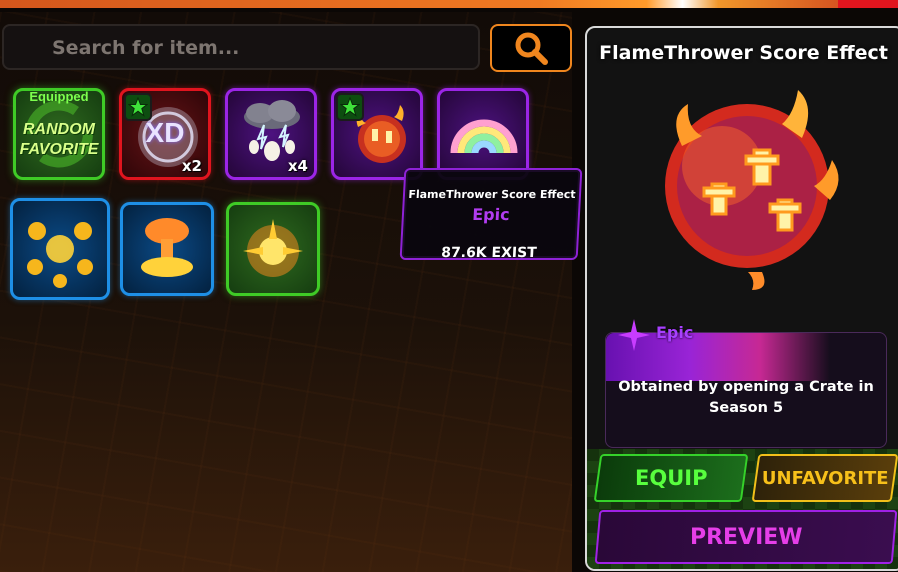 This screenshot has width=898, height=572. Describe the element at coordinates (743, 53) in the screenshot. I see `detail-item-title: FlameThrower Score Effect` at that location.